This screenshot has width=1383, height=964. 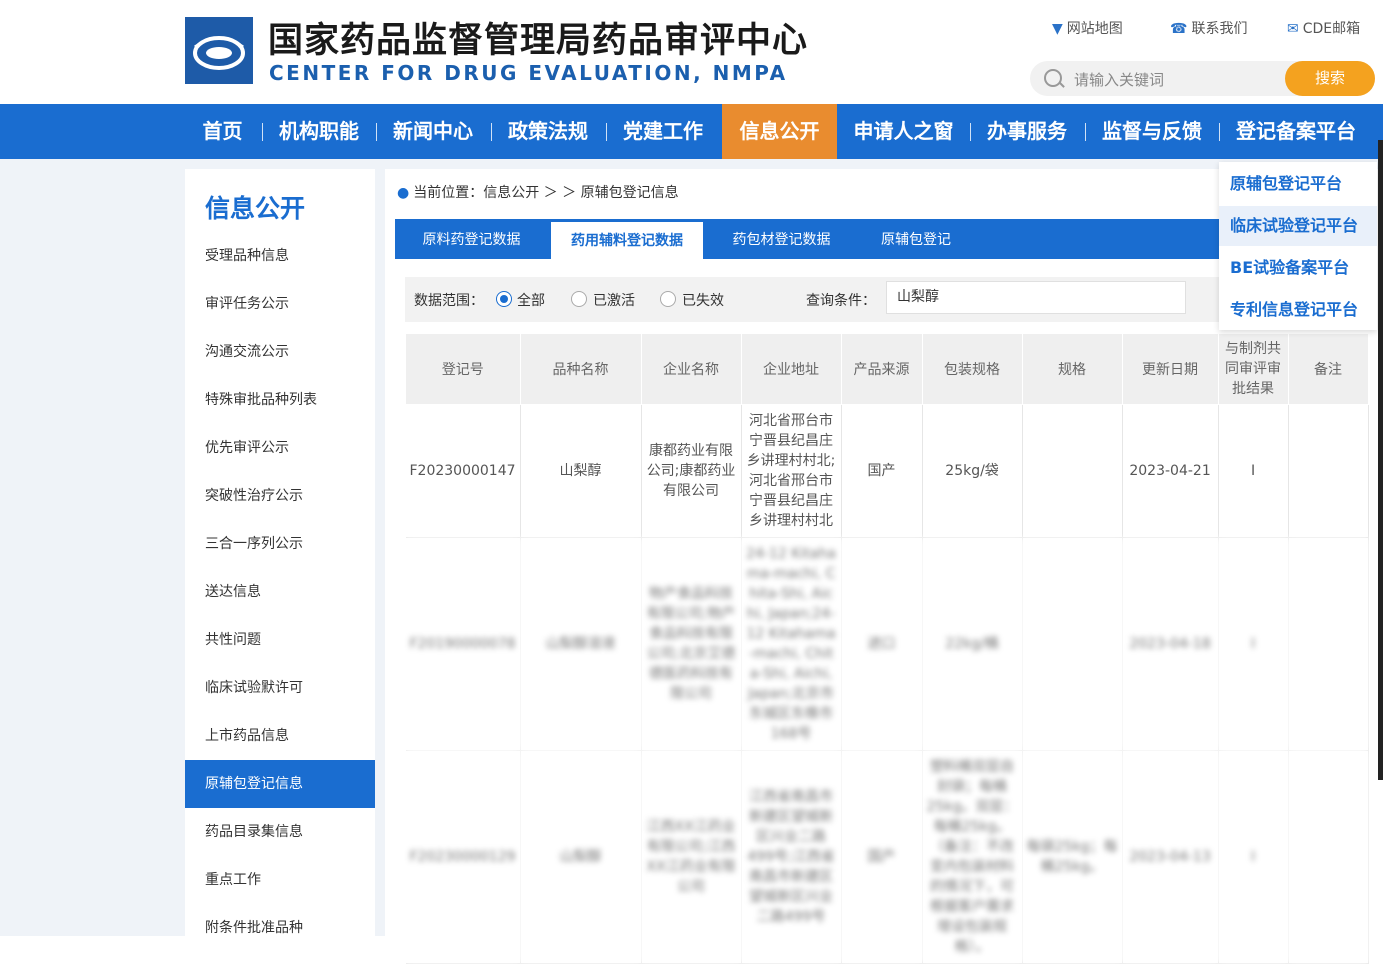 What do you see at coordinates (433, 131) in the screenshot?
I see `nav-news: 新闻中心` at bounding box center [433, 131].